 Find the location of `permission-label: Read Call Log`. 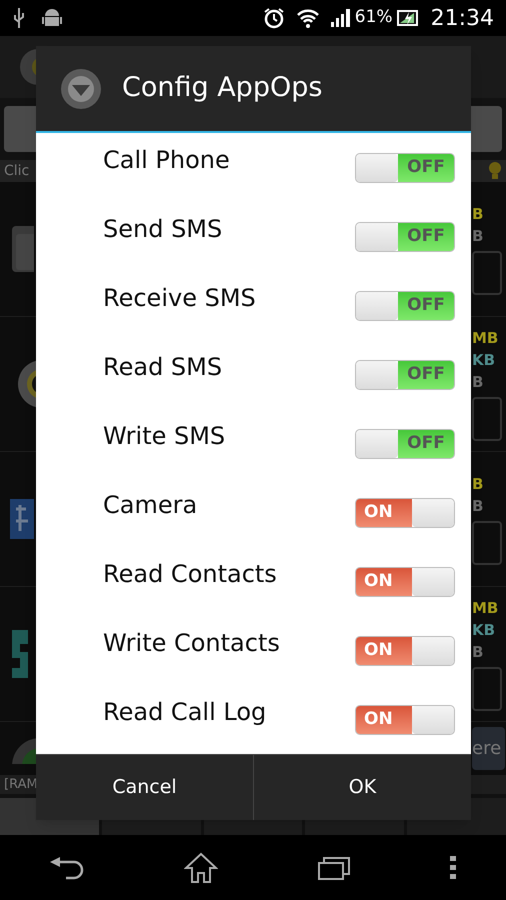

permission-label: Read Call Log is located at coordinates (184, 712).